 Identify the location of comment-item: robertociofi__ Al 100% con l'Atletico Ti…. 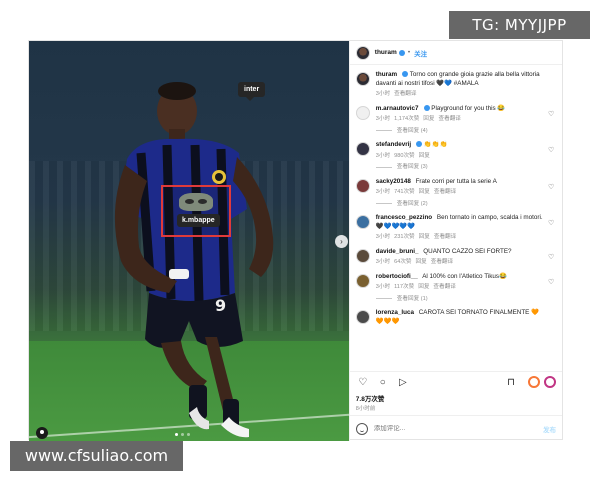
(455, 288).